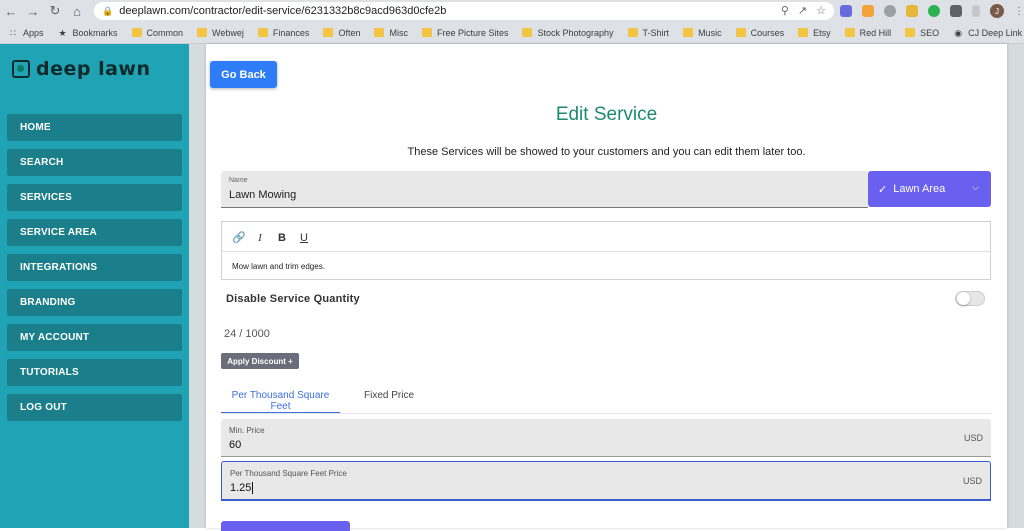 The height and width of the screenshot is (531, 1024). Describe the element at coordinates (975, 187) in the screenshot. I see `chevron-down-icon: ⌵` at that location.